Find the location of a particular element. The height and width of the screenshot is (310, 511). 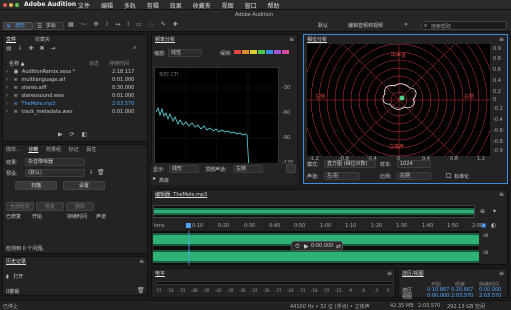

autoplay-icon: ◧ is located at coordinates (85, 134).